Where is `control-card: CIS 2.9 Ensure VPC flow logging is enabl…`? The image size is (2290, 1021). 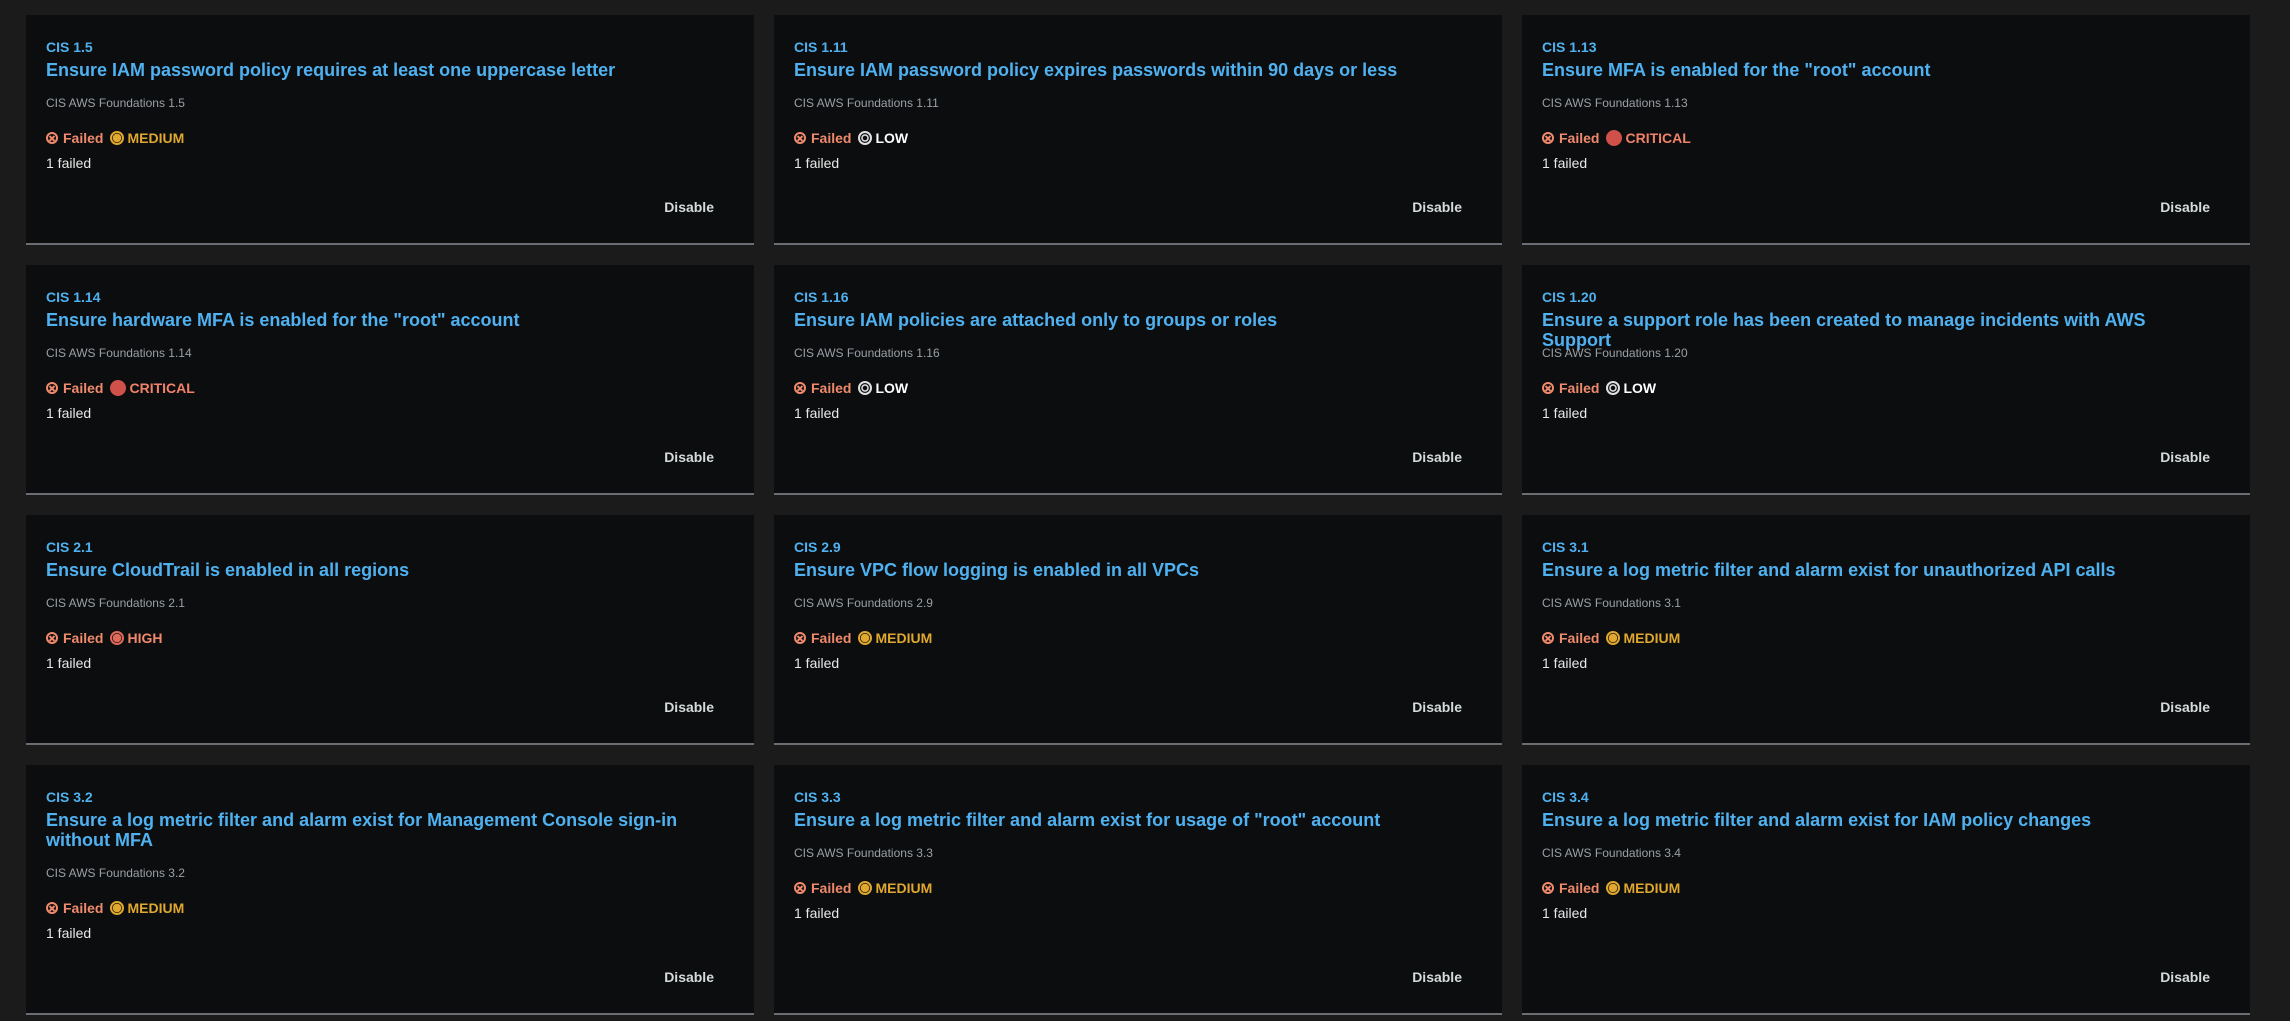
control-card: CIS 2.9 Ensure VPC flow logging is enabl… is located at coordinates (1138, 630).